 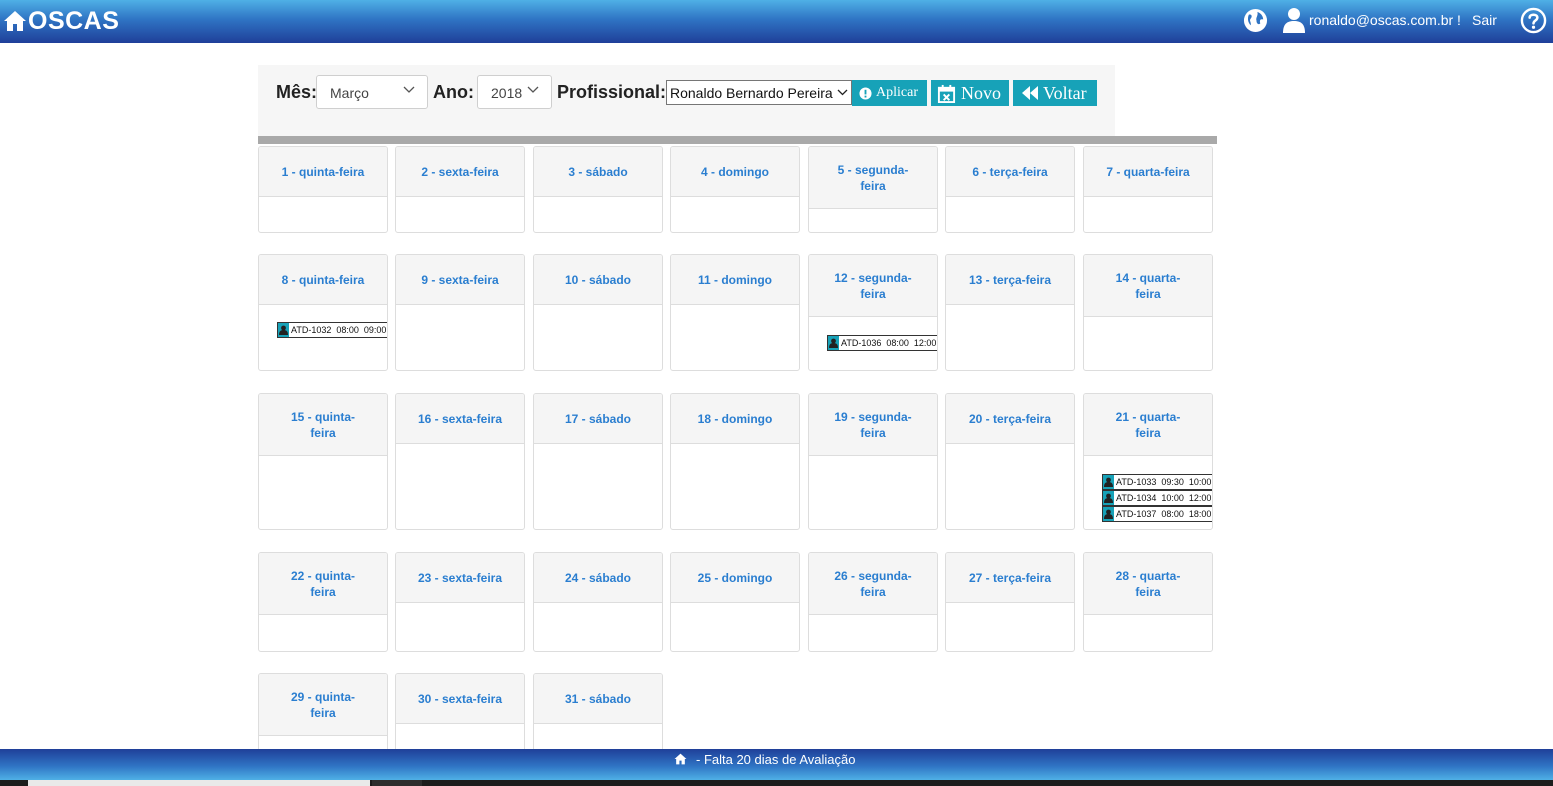 What do you see at coordinates (1533, 20) in the screenshot?
I see `help-icon` at bounding box center [1533, 20].